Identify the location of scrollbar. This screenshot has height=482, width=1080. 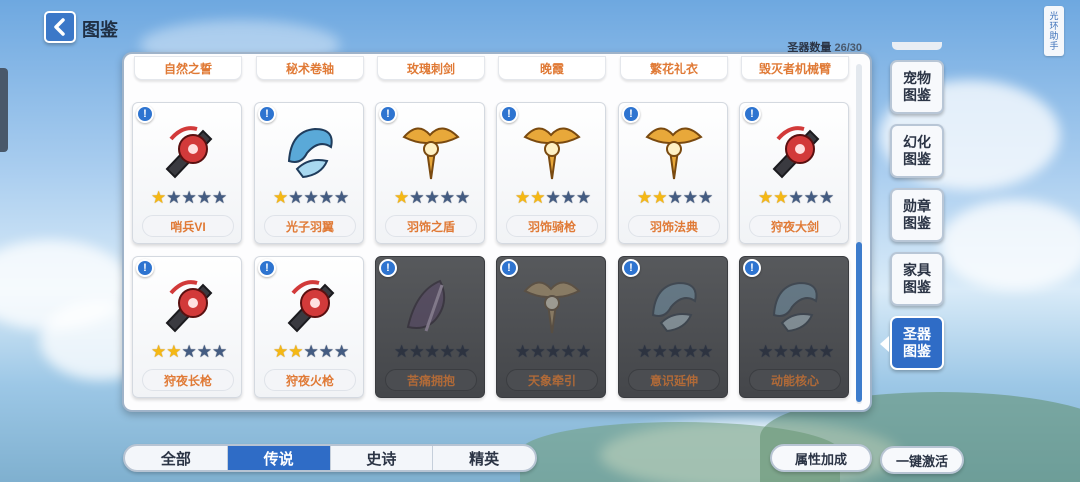
(859, 234).